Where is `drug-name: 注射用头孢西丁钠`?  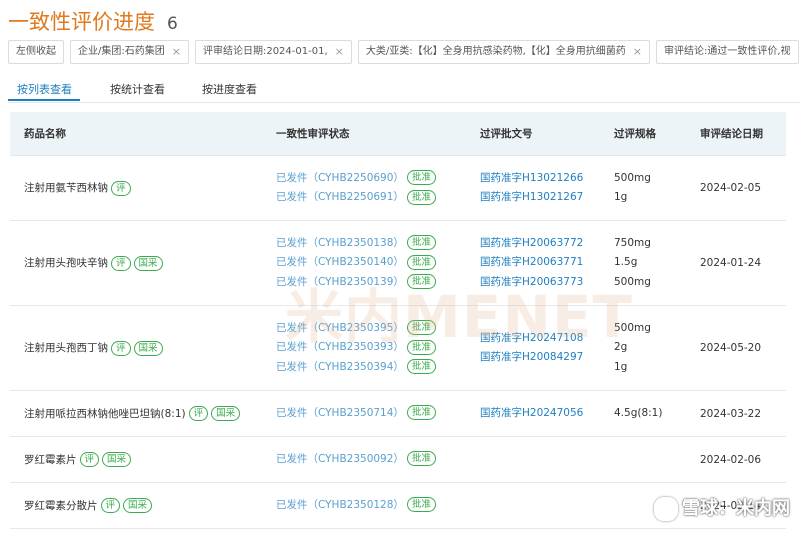
drug-name: 注射用头孢西丁钠 is located at coordinates (66, 348).